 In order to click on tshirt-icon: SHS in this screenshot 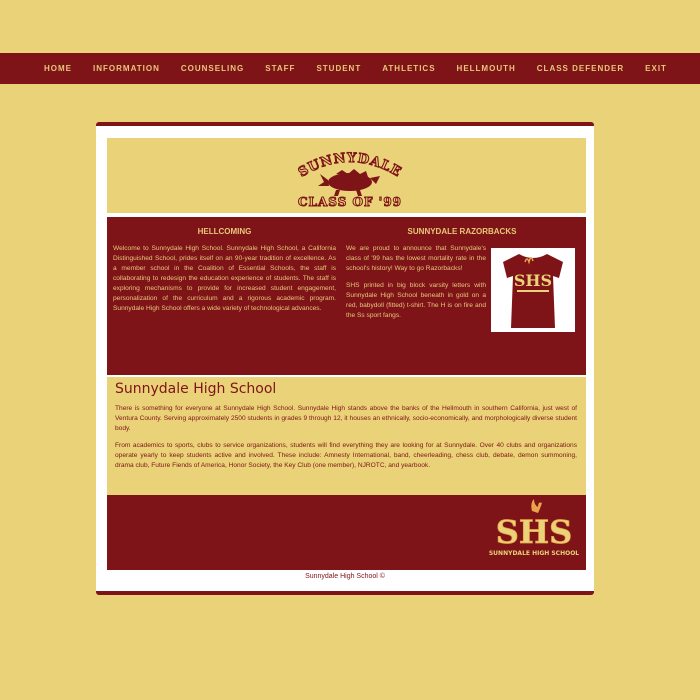, I will do `click(533, 291)`.